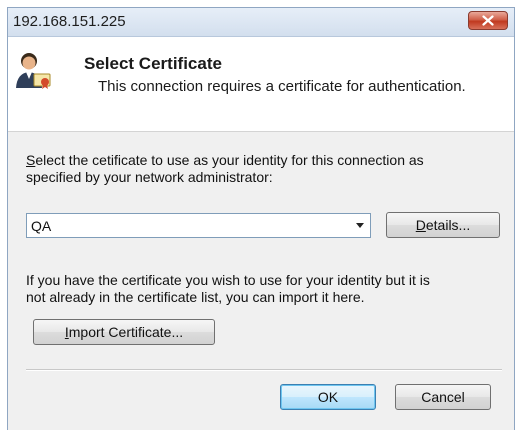 The width and height of the screenshot is (517, 430). I want to click on separator, so click(264, 370).